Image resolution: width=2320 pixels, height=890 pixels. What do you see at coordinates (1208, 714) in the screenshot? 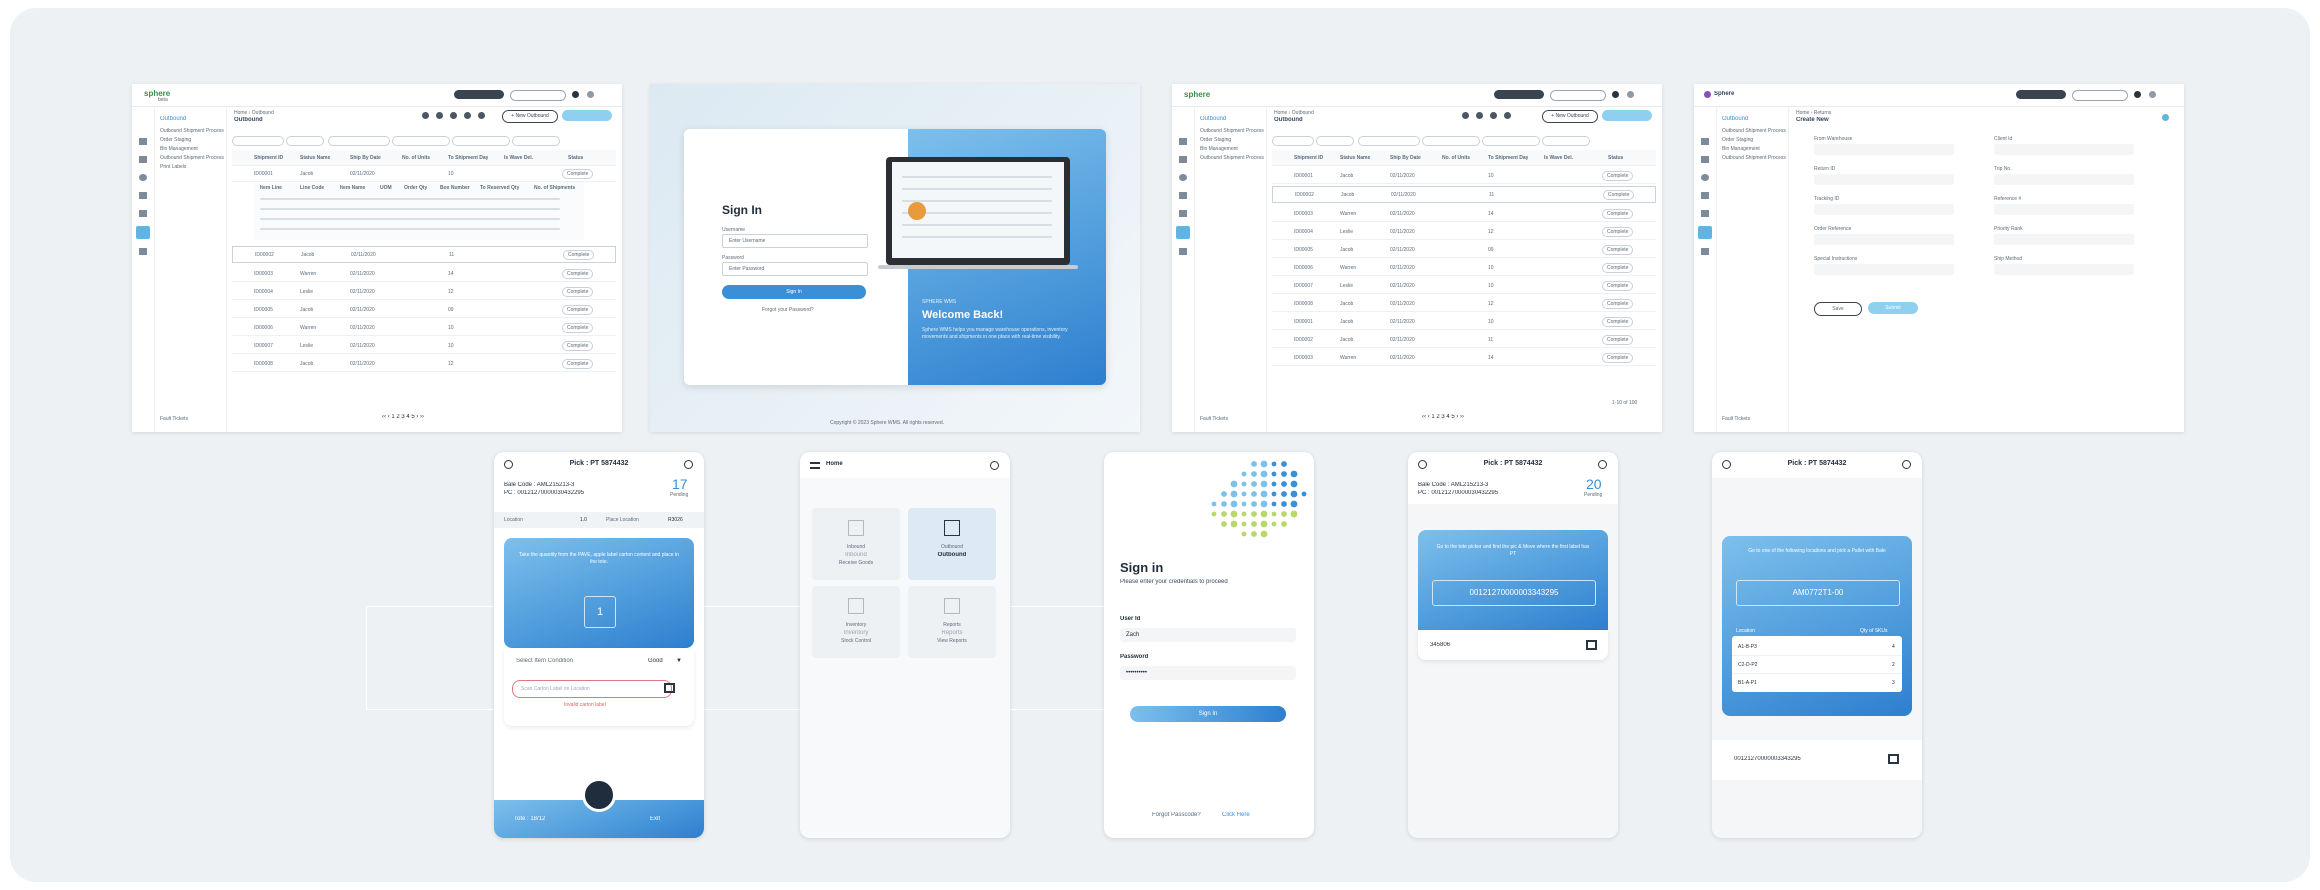
I see `sign-in-button: Sign In` at bounding box center [1208, 714].